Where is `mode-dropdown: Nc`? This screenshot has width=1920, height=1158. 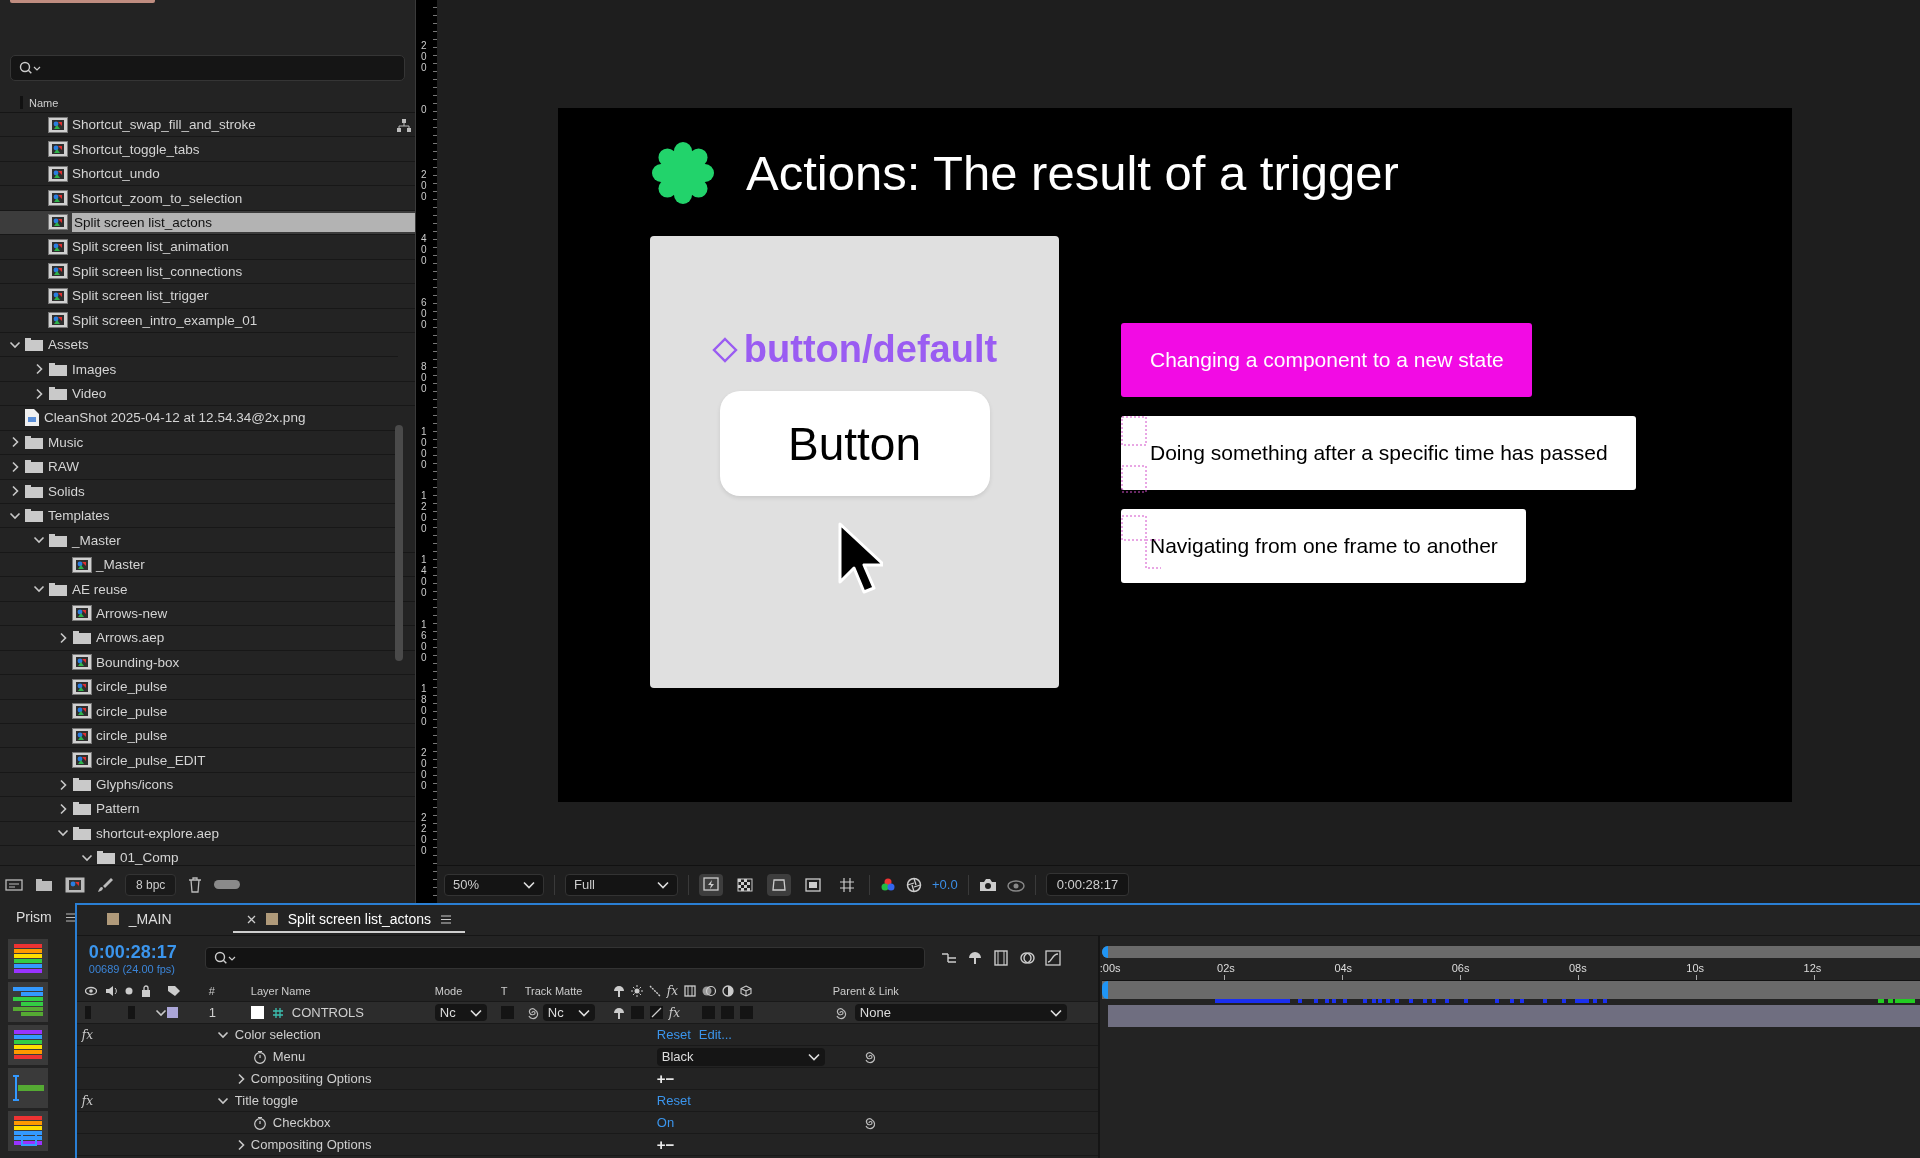
mode-dropdown: Nc is located at coordinates (460, 1012).